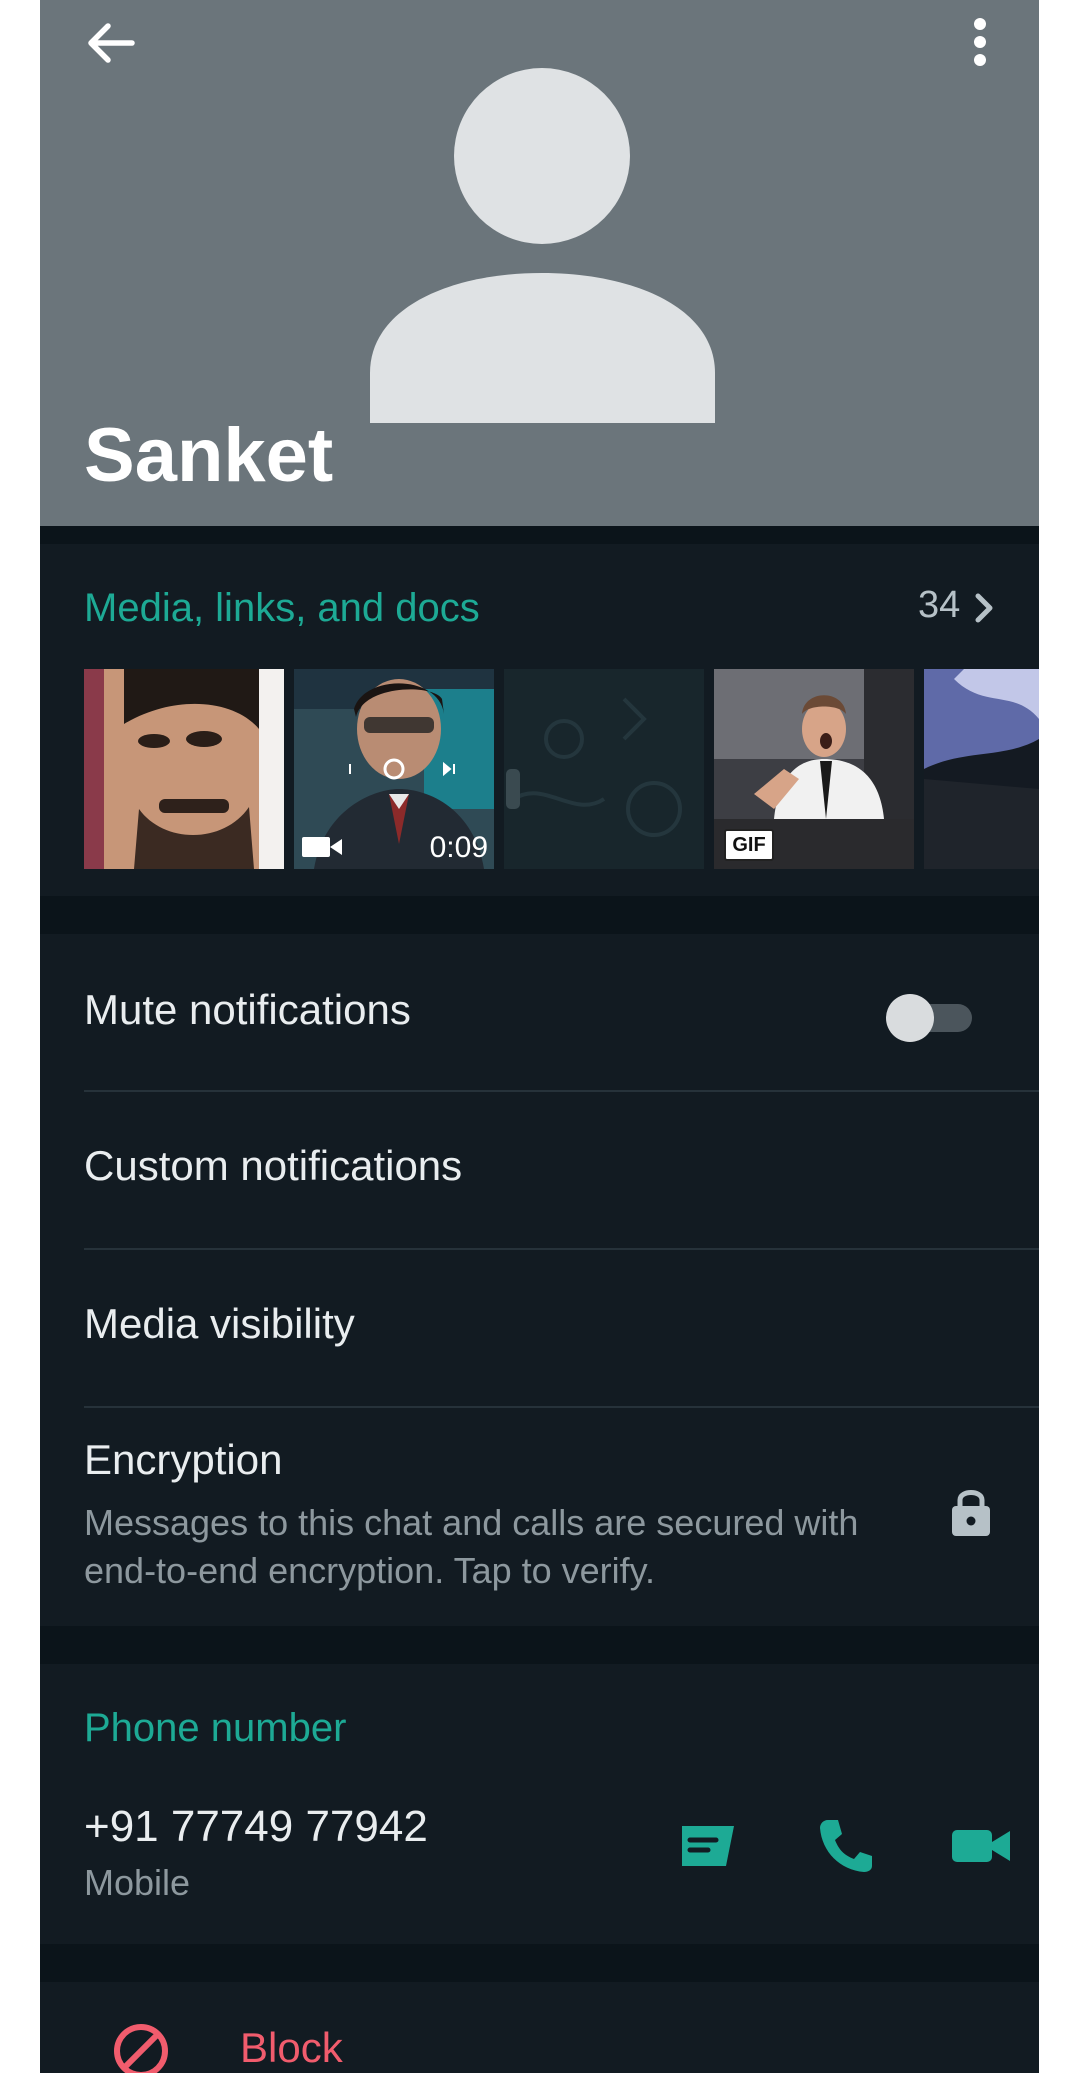 The image size is (1073, 2073). Describe the element at coordinates (539, 1328) in the screenshot. I see `media-visibility-row: Media visibility` at that location.